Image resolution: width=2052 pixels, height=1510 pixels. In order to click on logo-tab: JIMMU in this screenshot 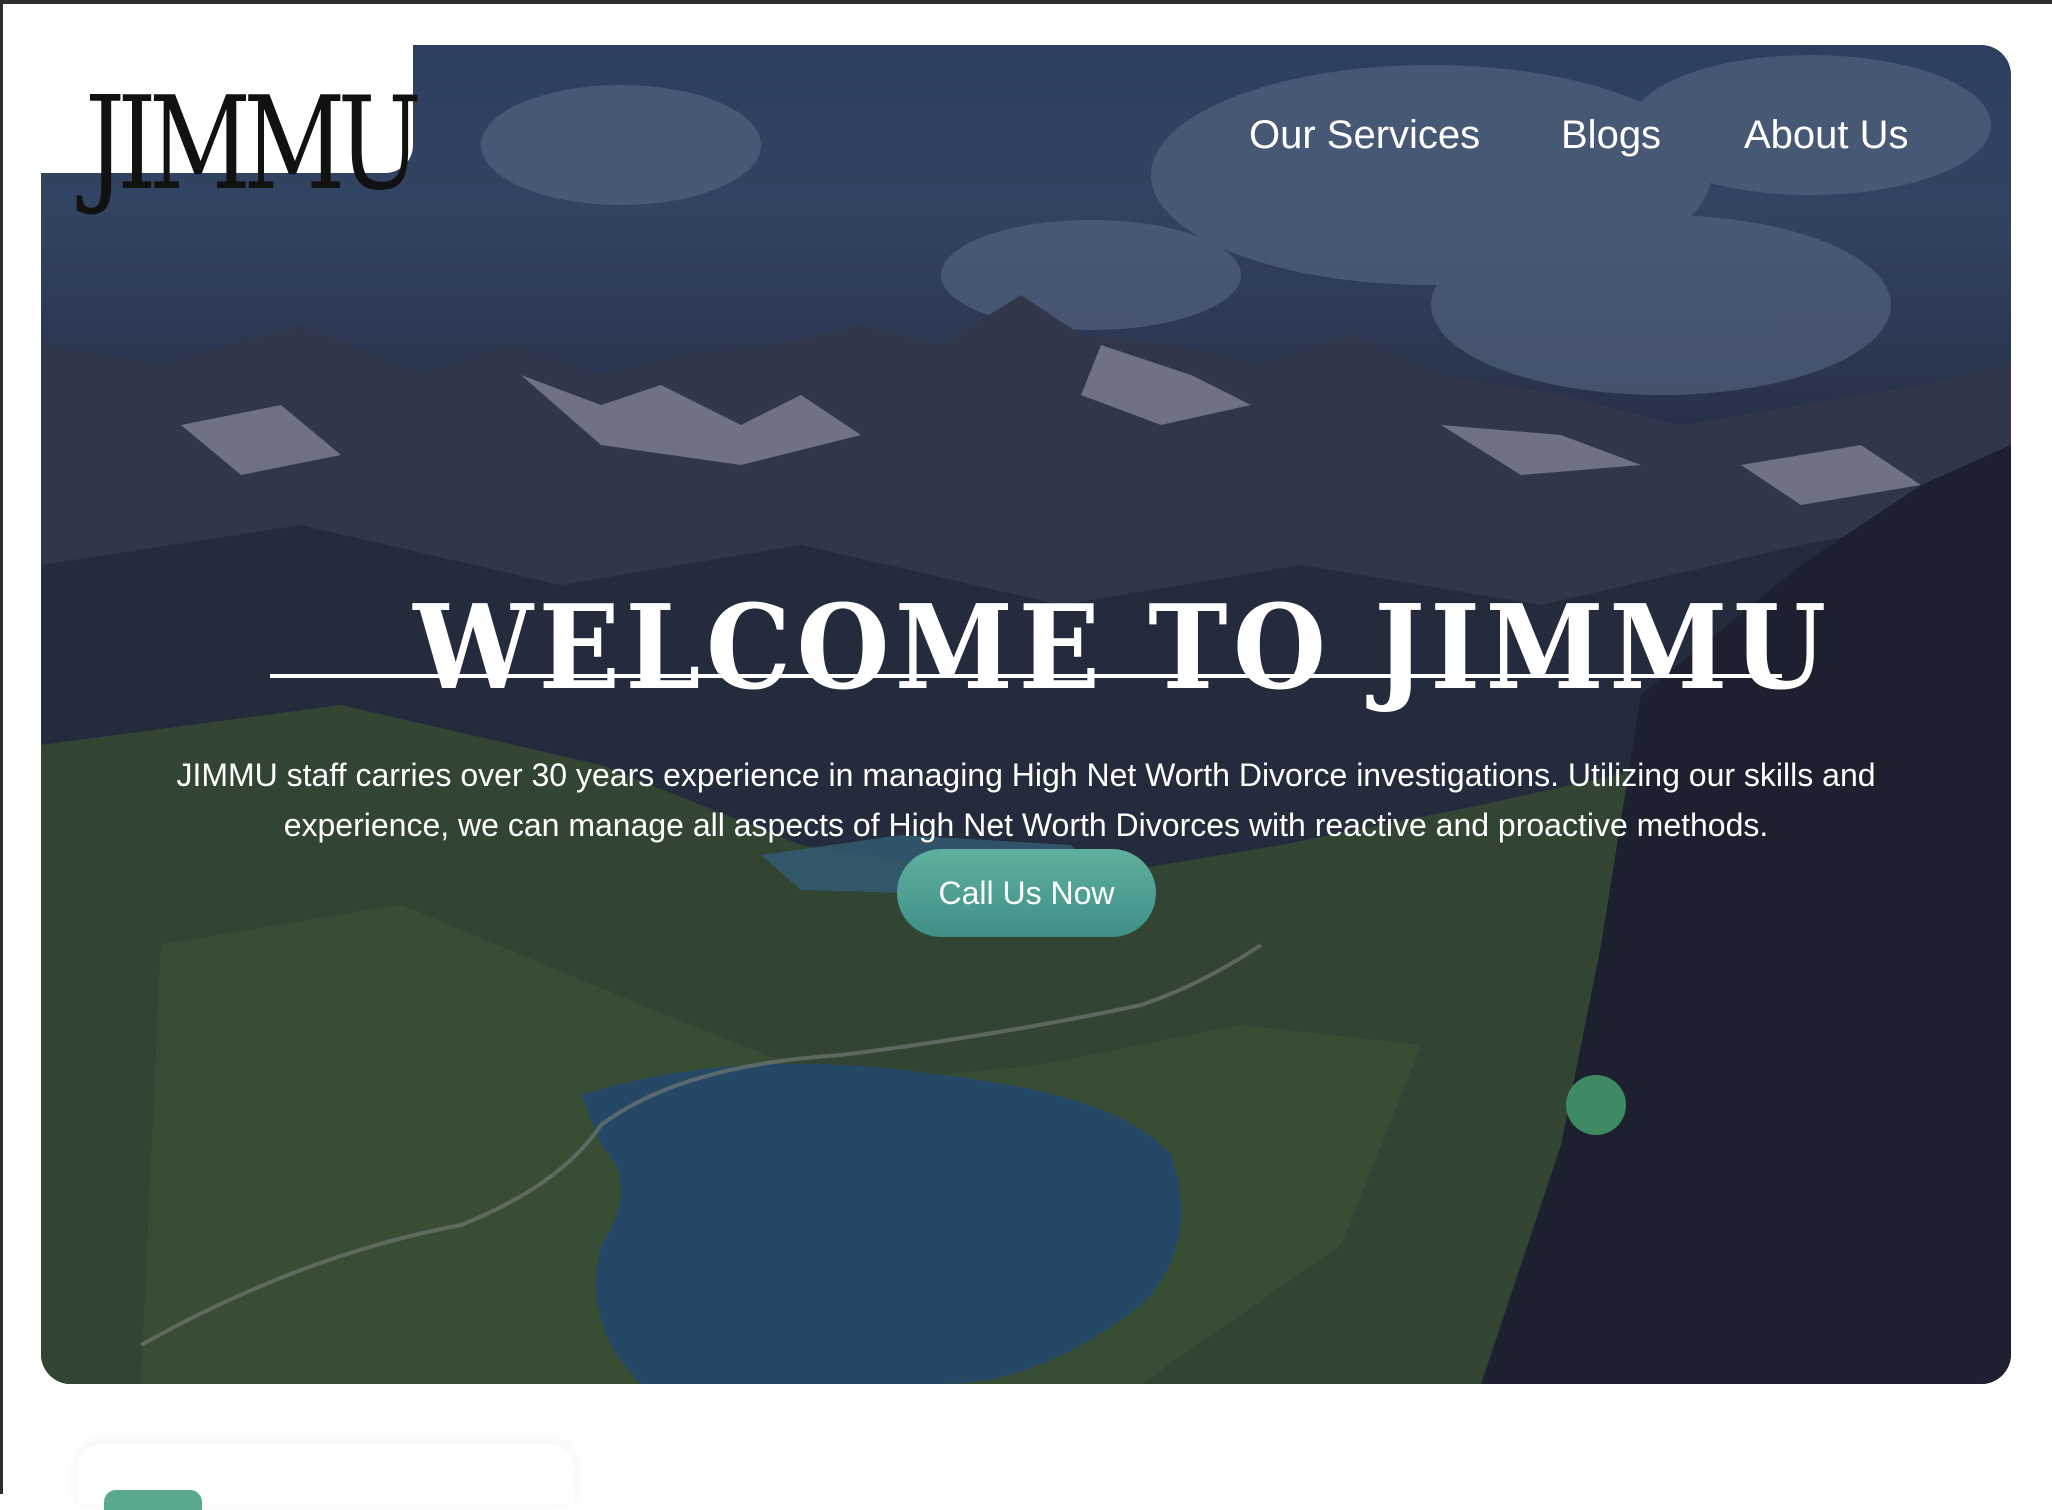, I will do `click(231, 127)`.